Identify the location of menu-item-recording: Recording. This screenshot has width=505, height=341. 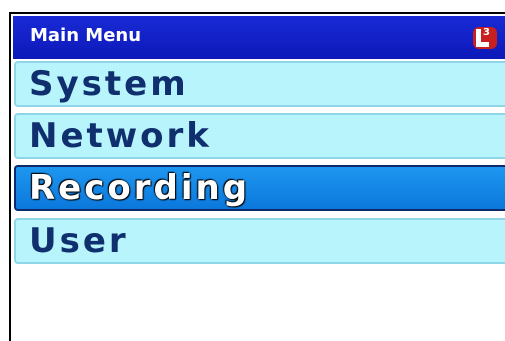
(259, 188).